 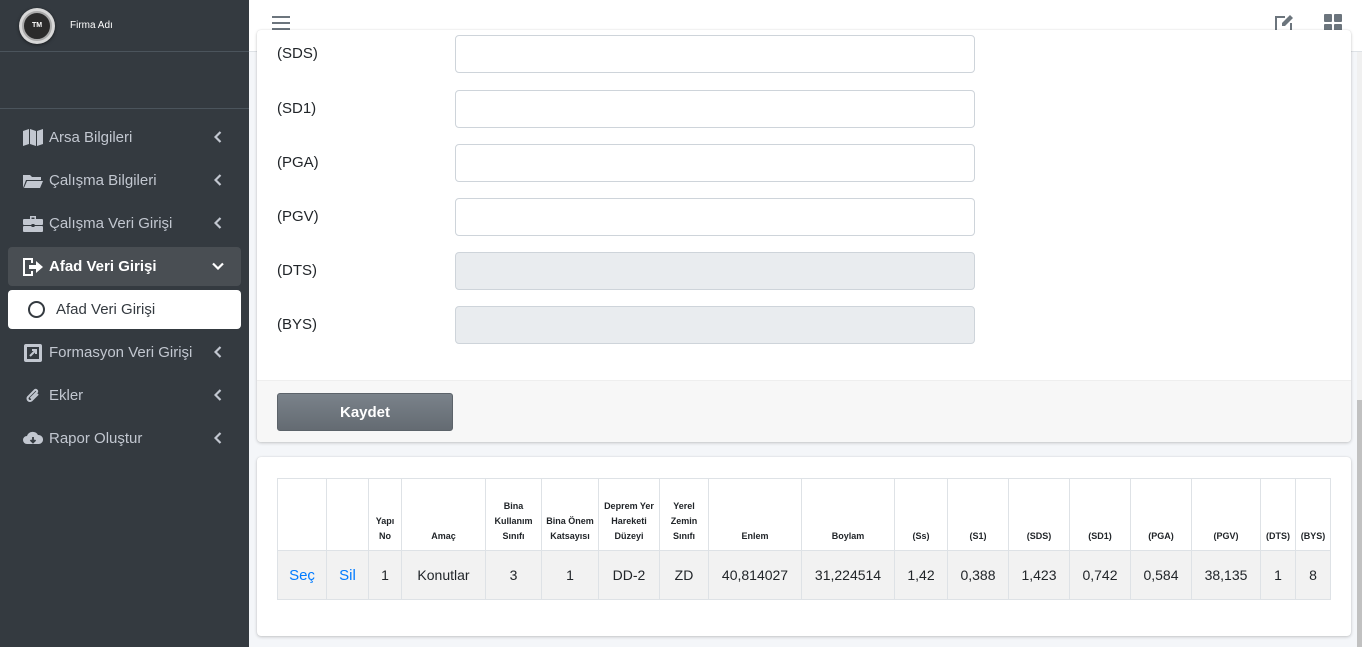 I want to click on sidebar-item-rapor-olustur: Rapor Oluştur, so click(x=124, y=438).